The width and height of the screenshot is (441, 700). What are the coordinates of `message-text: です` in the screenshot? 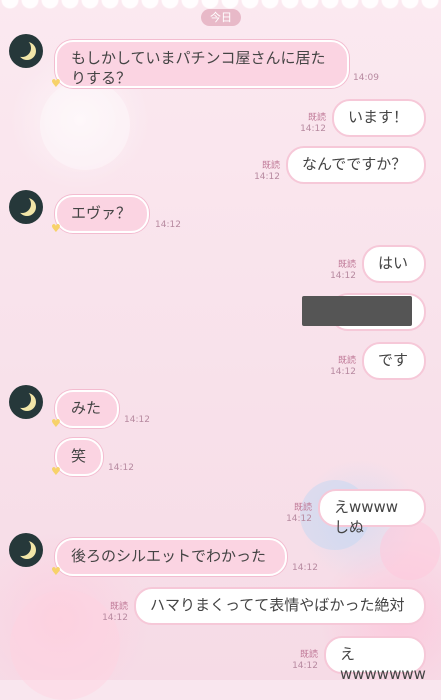 It's located at (393, 360).